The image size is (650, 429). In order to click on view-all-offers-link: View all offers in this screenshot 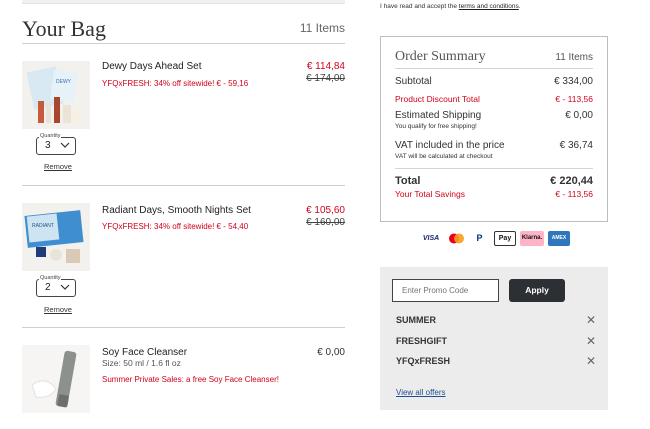, I will do `click(421, 392)`.